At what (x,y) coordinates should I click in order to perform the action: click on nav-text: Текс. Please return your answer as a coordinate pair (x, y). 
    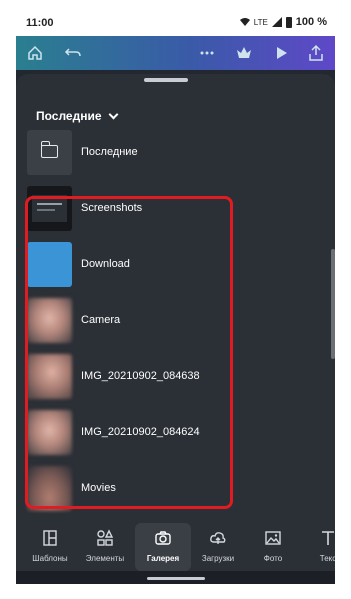
    Looking at the image, I should click on (317, 547).